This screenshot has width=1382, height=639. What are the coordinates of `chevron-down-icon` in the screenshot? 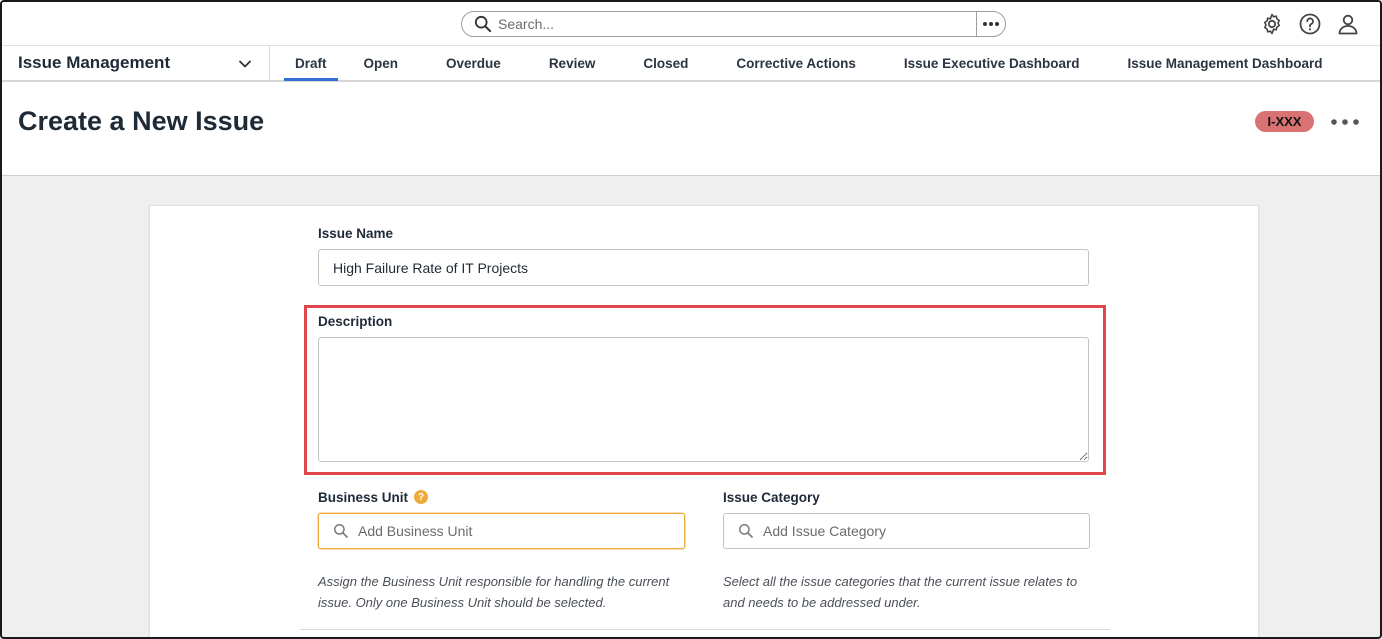 It's located at (245, 64).